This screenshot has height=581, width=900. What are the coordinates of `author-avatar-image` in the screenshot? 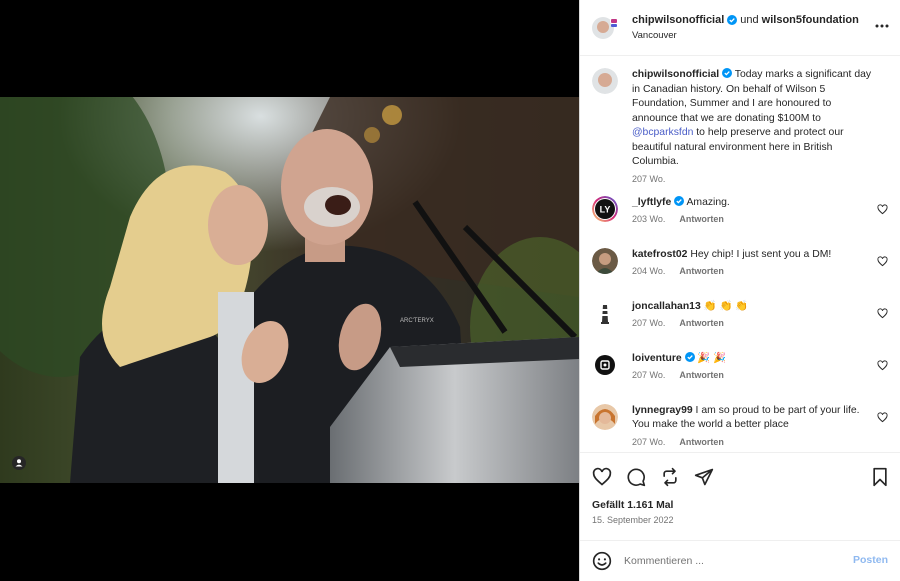 It's located at (605, 27).